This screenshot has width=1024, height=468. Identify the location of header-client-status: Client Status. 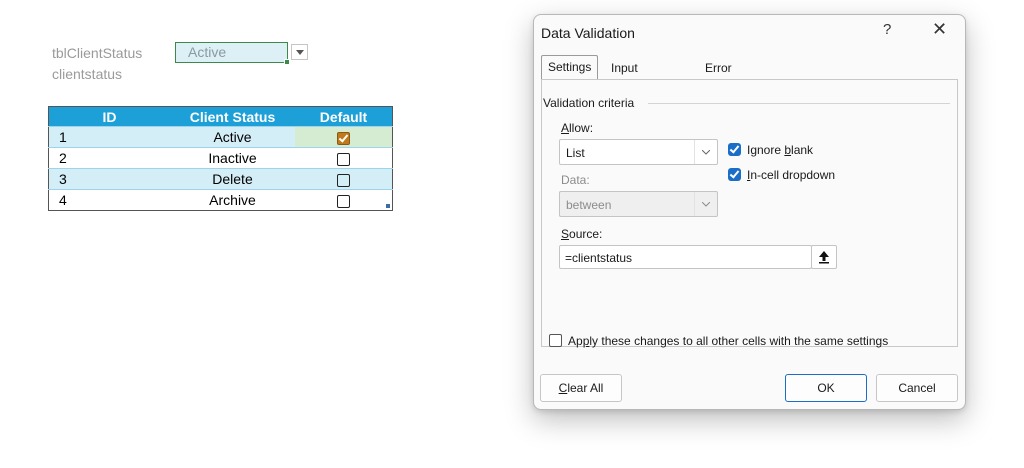
(232, 116).